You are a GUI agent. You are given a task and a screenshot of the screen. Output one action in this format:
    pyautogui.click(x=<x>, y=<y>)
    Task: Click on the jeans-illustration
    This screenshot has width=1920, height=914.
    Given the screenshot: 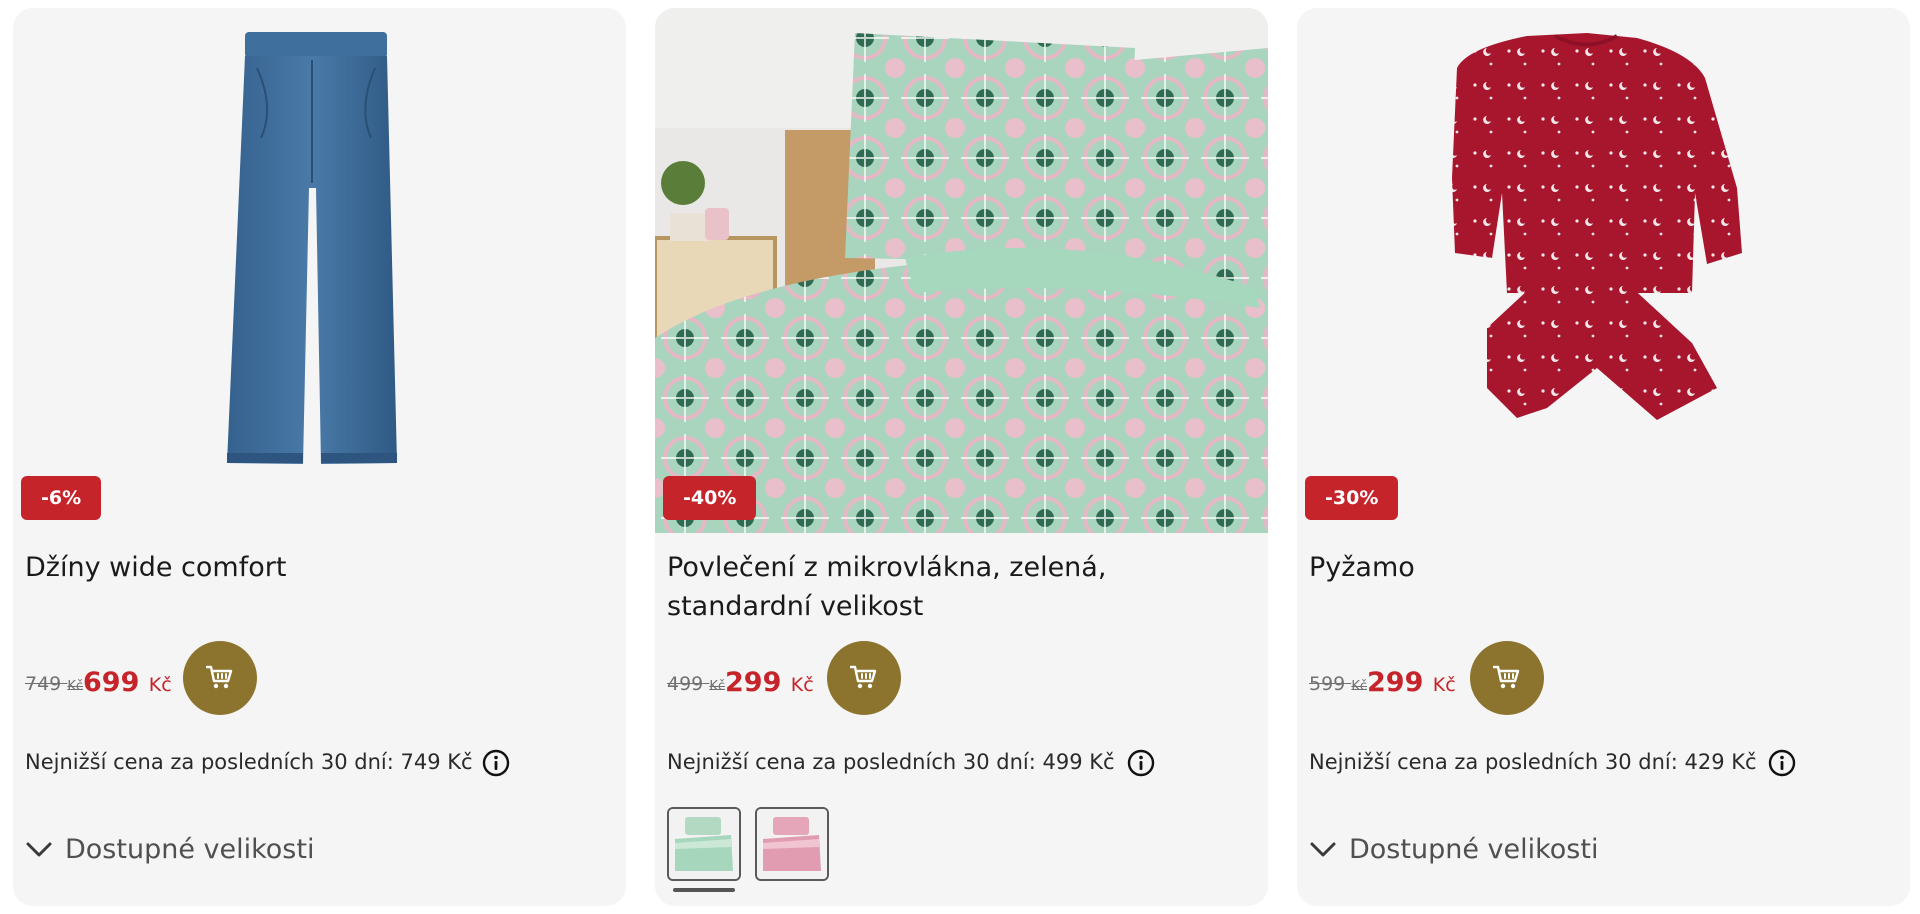 What is the action you would take?
    pyautogui.click(x=312, y=248)
    